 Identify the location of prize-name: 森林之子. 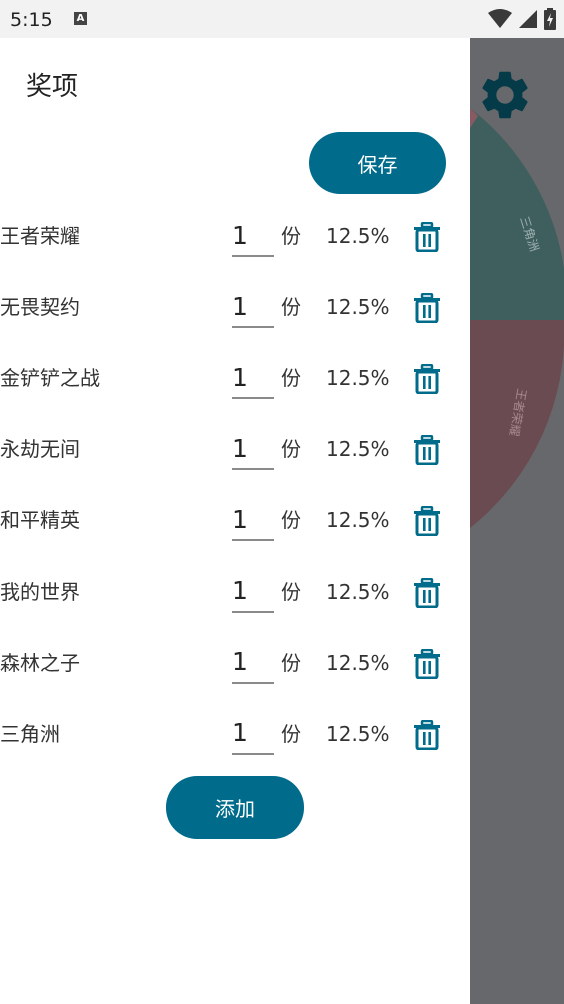
(40, 662).